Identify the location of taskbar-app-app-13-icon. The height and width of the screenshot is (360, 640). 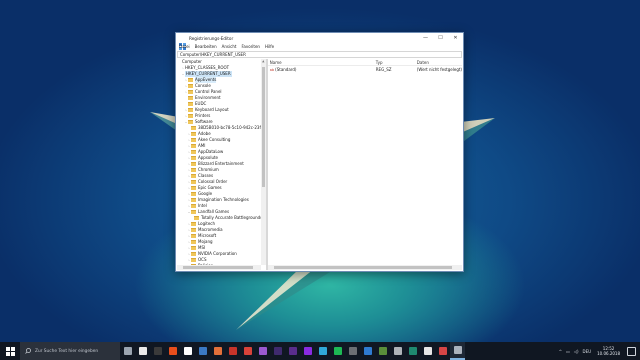
(322, 351).